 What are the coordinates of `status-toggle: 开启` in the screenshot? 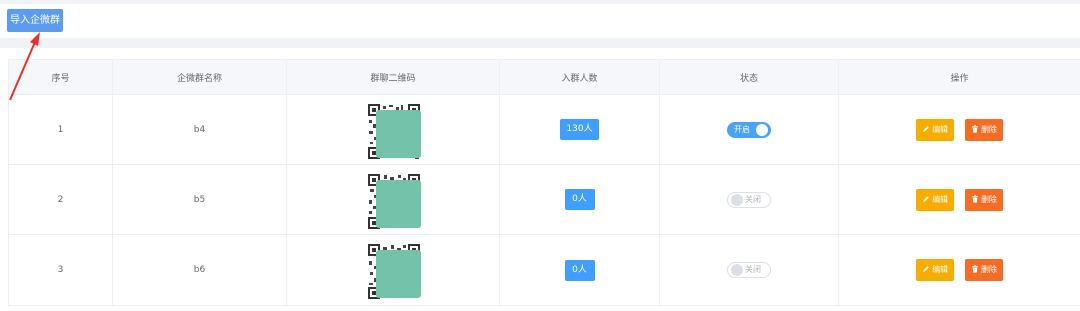 It's located at (749, 129).